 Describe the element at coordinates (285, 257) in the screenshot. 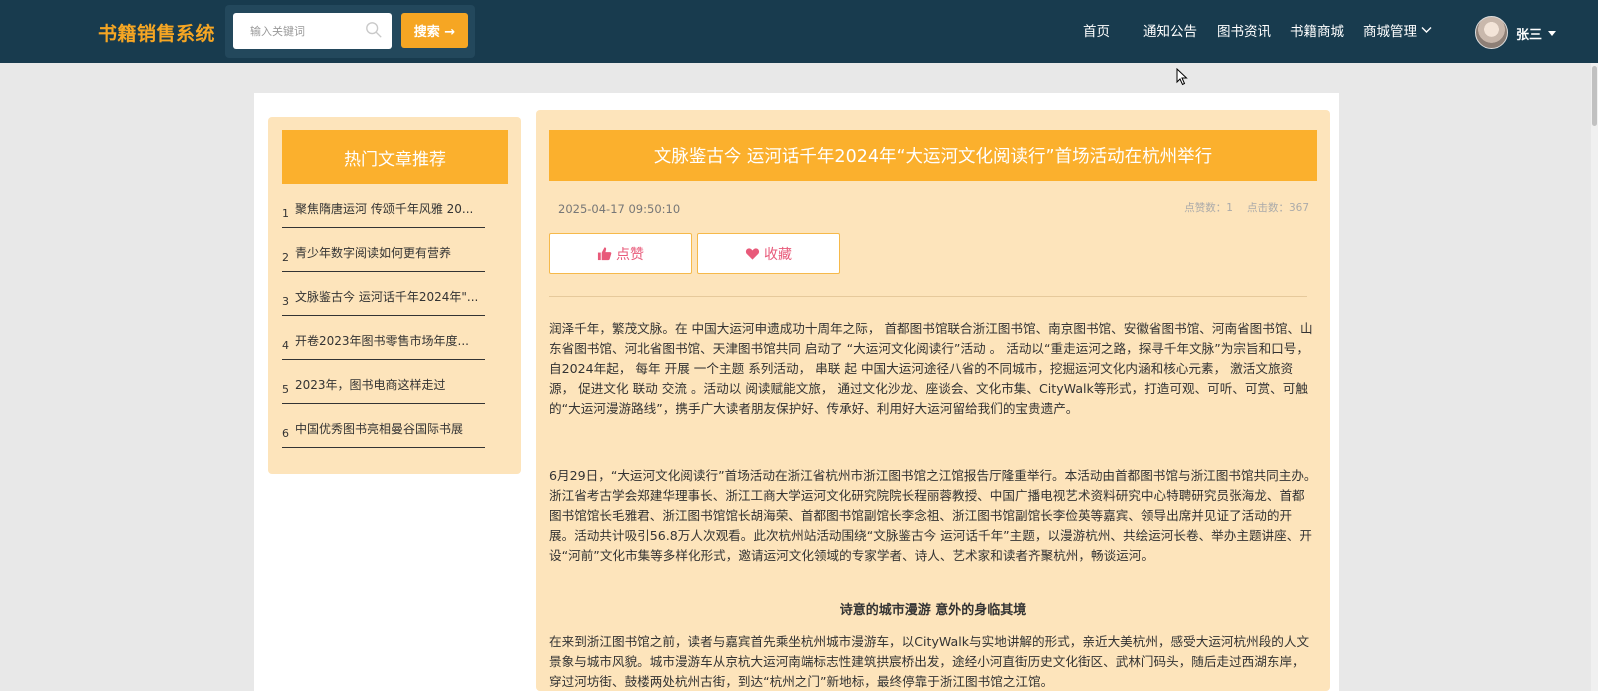

I see `hot-article-number: 2` at that location.